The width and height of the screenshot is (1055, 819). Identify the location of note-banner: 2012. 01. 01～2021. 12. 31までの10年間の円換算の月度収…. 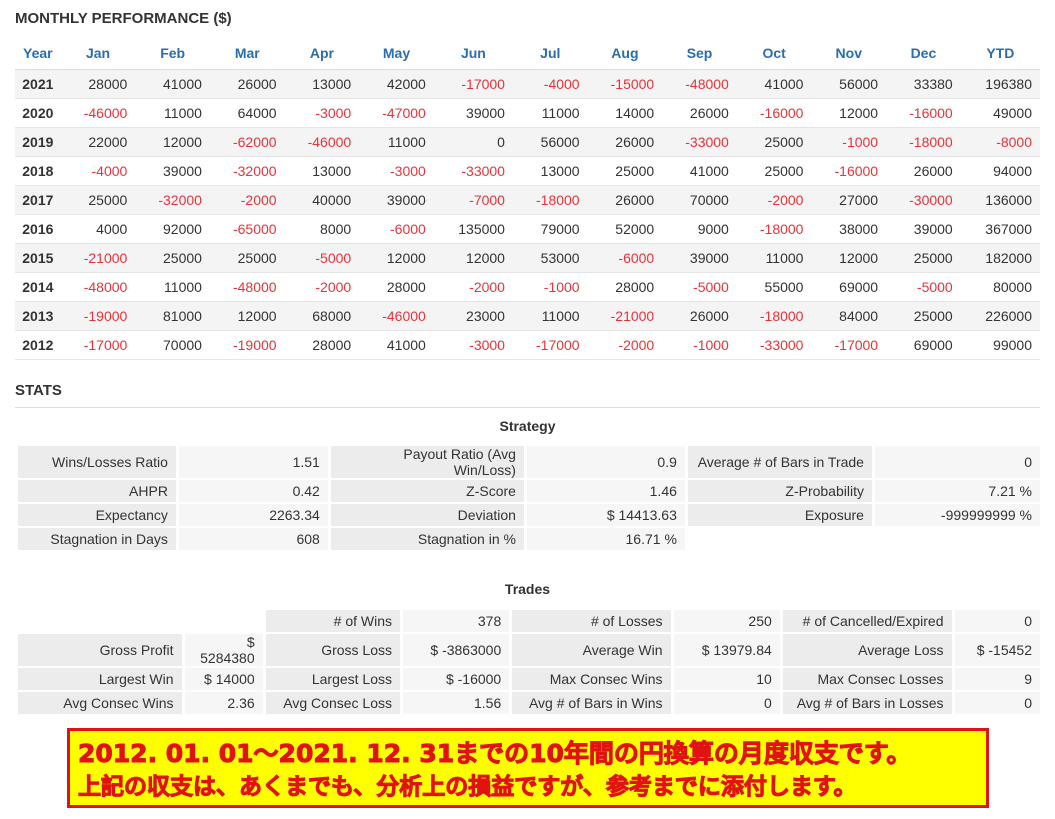
(528, 768).